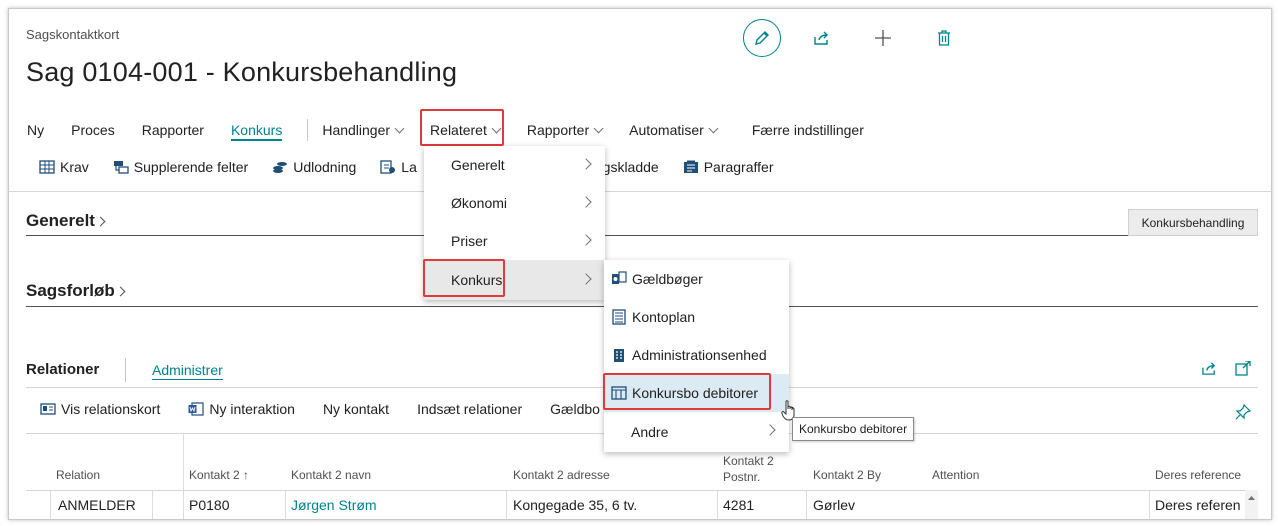 The width and height of the screenshot is (1278, 526). What do you see at coordinates (1209, 368) in the screenshot?
I see `share-icon` at bounding box center [1209, 368].